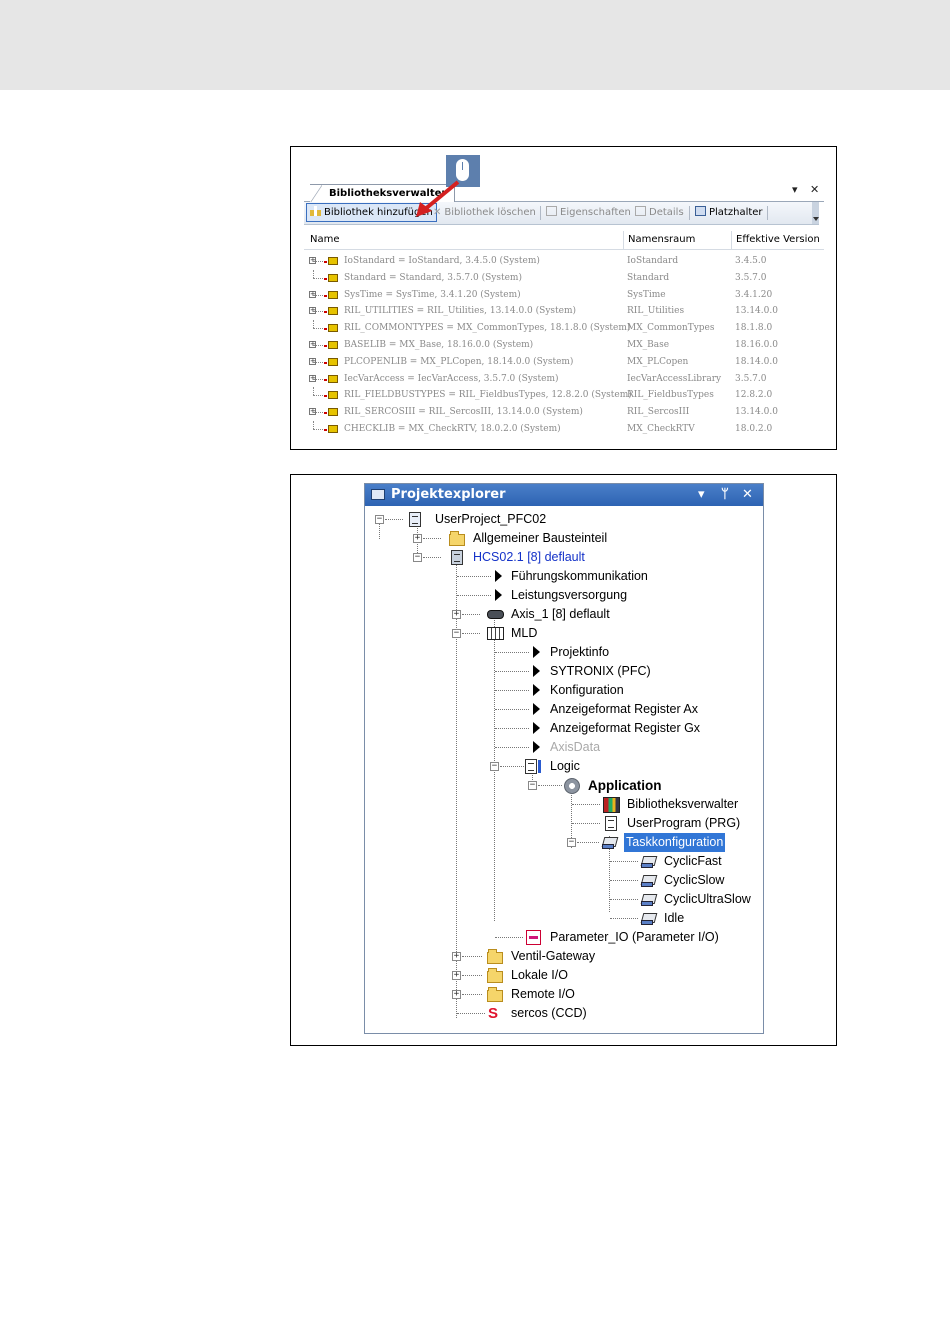 The width and height of the screenshot is (950, 1344). Describe the element at coordinates (564, 956) in the screenshot. I see `tree-node-valve-gateway: + Ventil-Gateway` at that location.